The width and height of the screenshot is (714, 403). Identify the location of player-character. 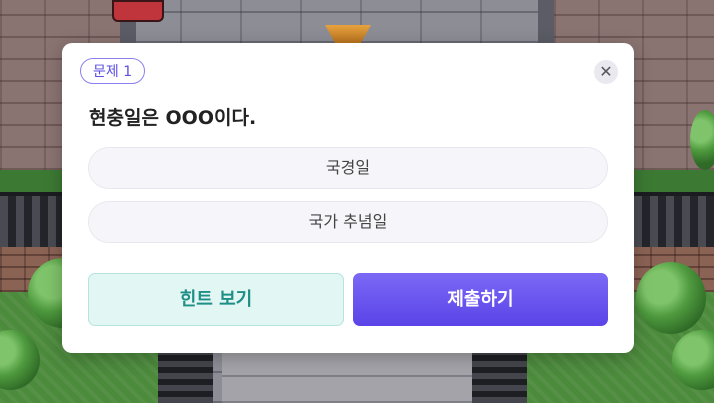
(138, 11).